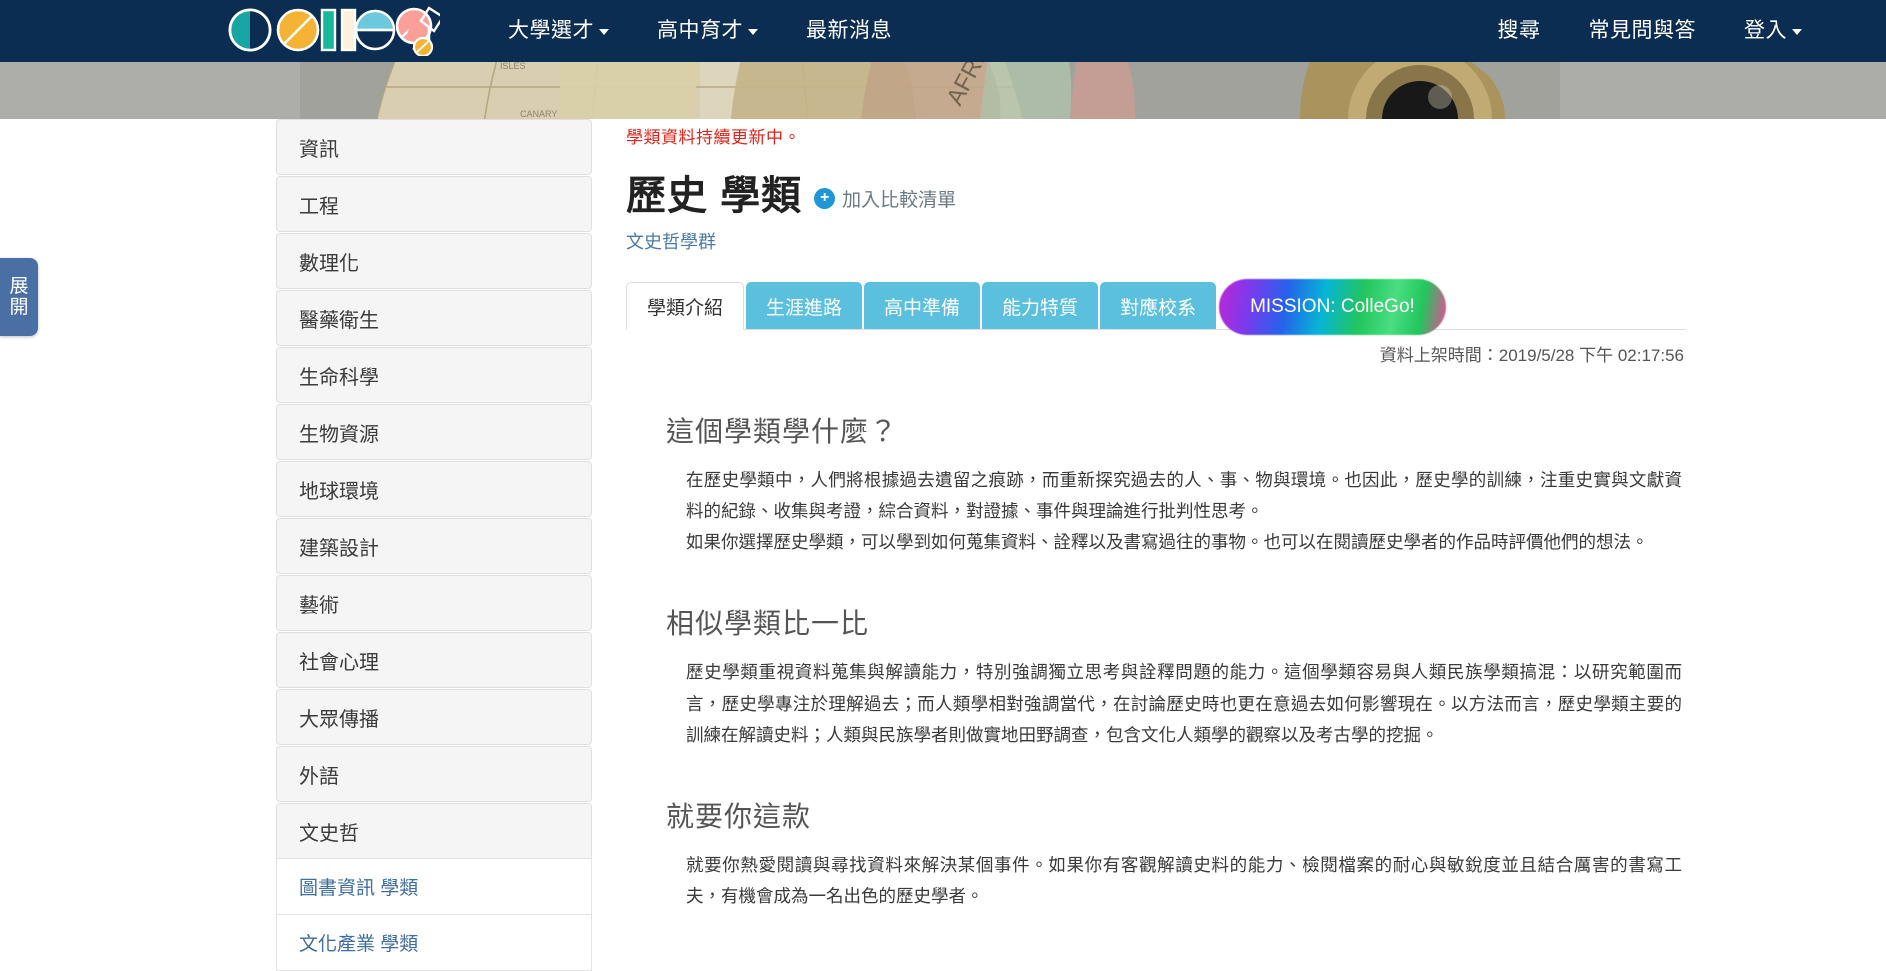  I want to click on expand-sidebar-button: 展 開, so click(19, 297).